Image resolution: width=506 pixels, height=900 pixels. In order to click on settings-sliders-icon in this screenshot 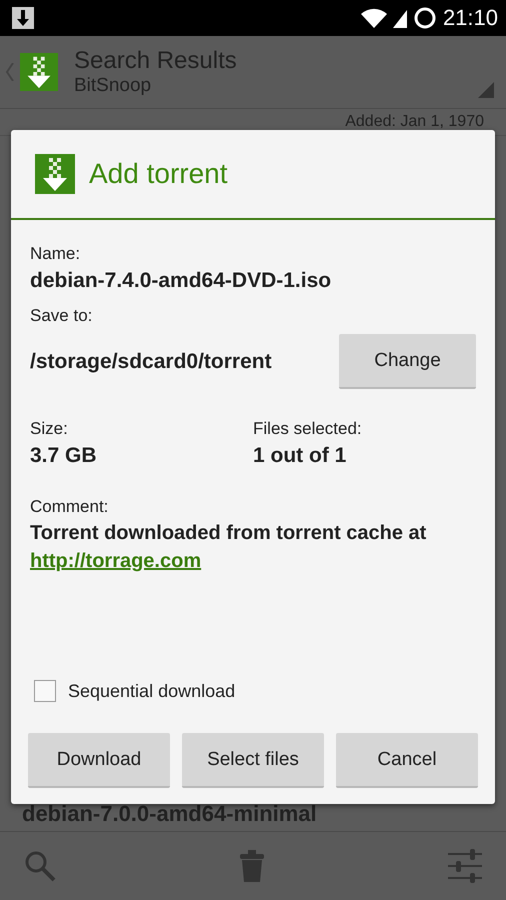, I will do `click(465, 866)`.